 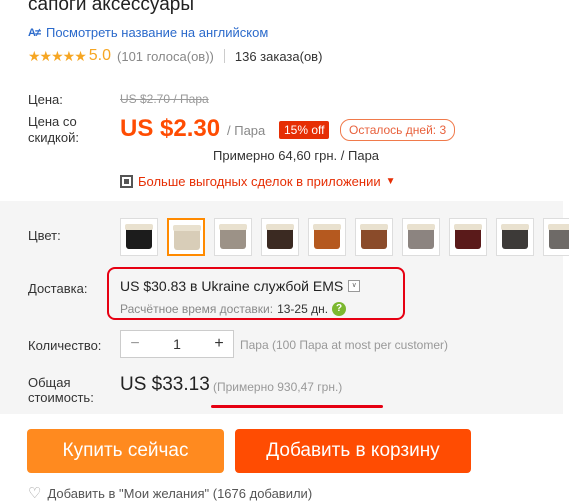 I want to click on color-swatch-black, so click(x=139, y=237).